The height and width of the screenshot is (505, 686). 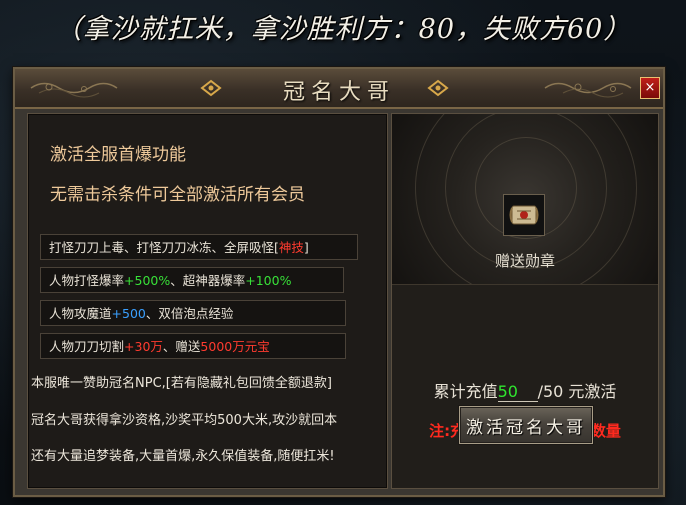 I want to click on benefit-row-attack: 人物攻魔道+500、双倍泡点经验, so click(x=193, y=313).